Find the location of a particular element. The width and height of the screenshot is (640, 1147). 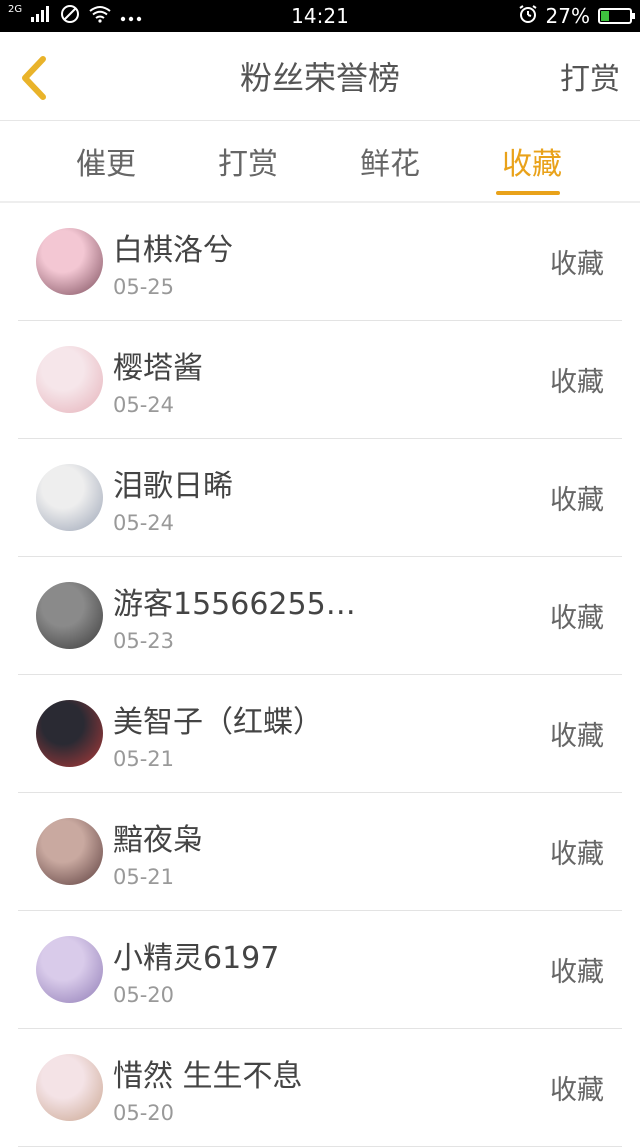

list-item: 樱塔酱 05-24 收藏 is located at coordinates (320, 380).